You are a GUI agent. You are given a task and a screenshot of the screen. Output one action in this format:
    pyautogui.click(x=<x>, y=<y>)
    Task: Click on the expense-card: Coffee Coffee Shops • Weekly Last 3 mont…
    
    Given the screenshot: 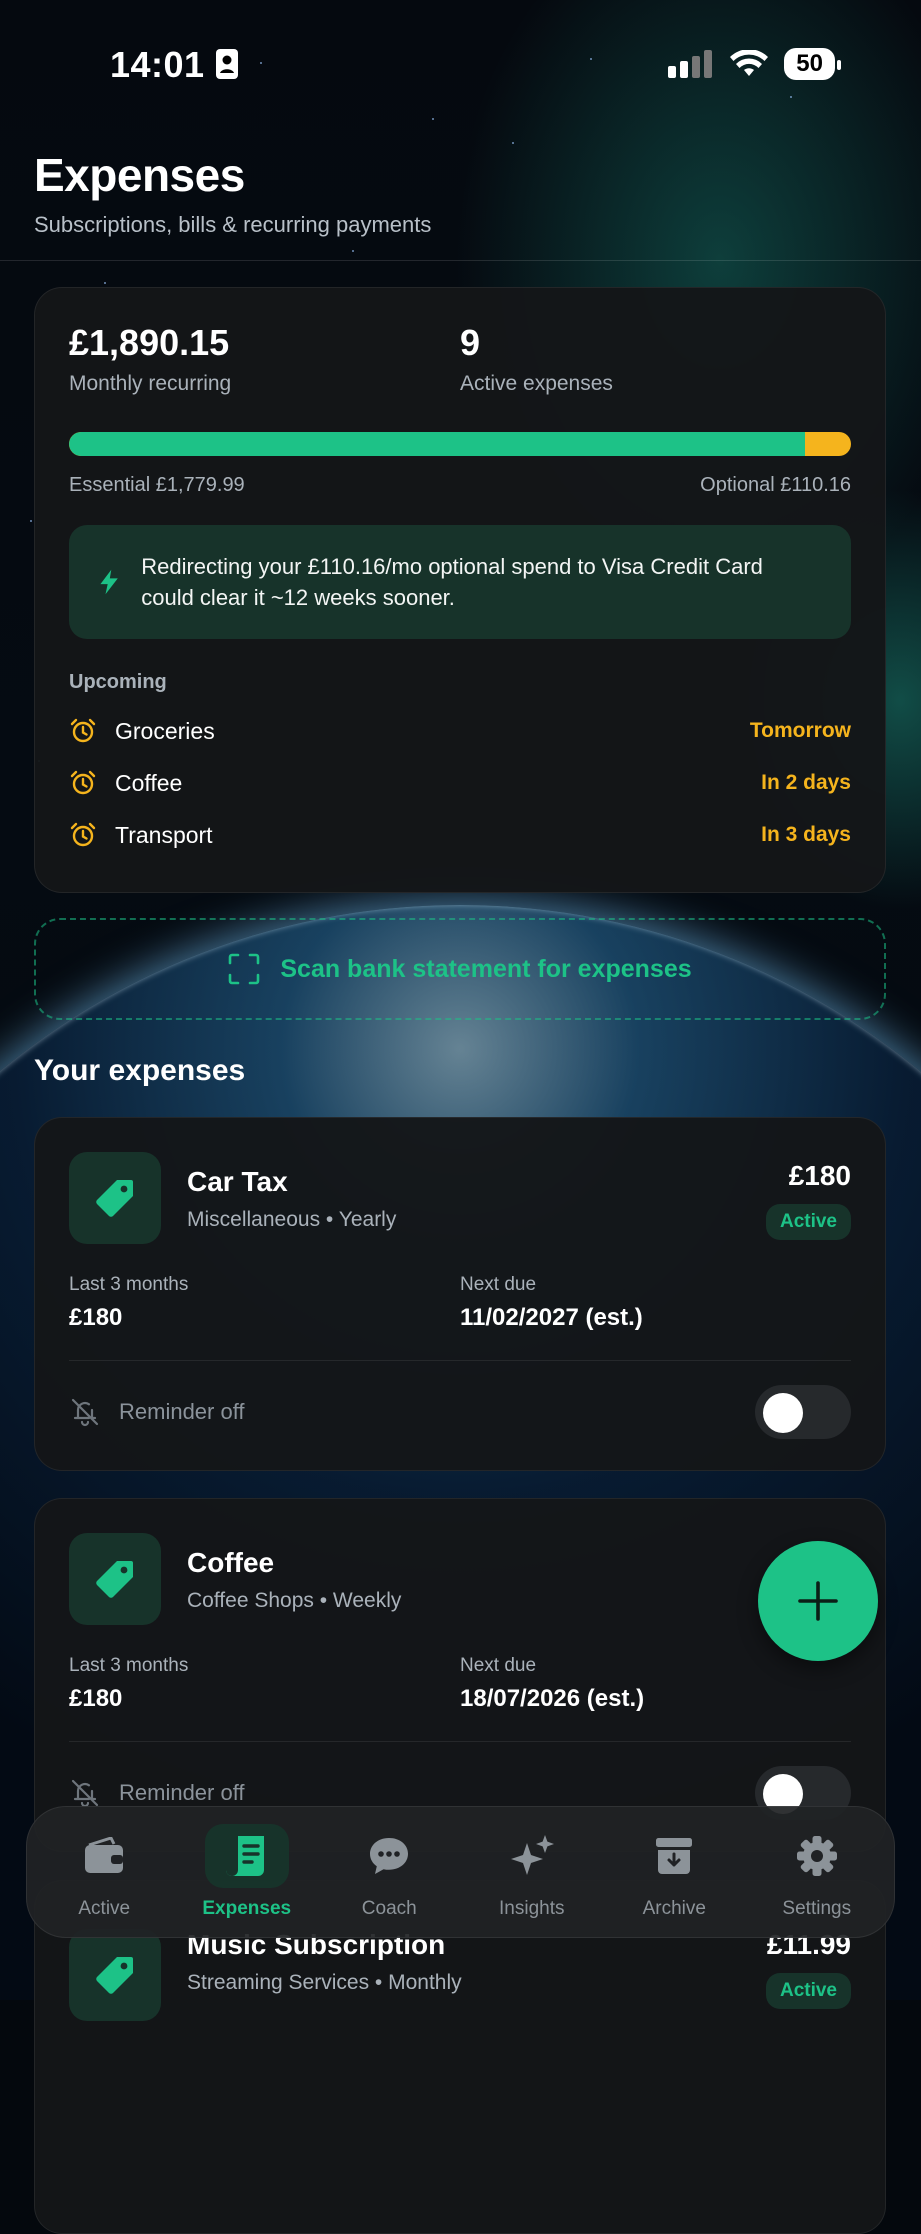 What is the action you would take?
    pyautogui.click(x=460, y=1675)
    